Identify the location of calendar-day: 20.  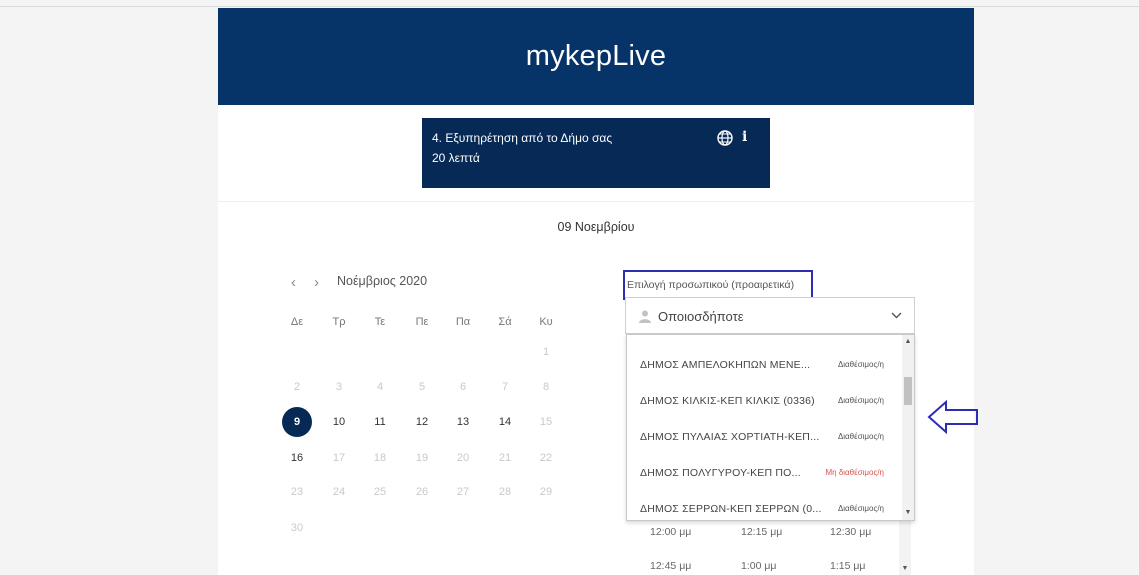
(463, 458).